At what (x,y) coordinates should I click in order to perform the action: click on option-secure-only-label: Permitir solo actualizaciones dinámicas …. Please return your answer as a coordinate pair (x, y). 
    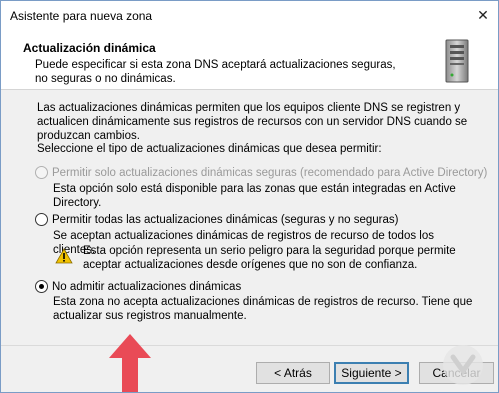
    Looking at the image, I should click on (270, 172).